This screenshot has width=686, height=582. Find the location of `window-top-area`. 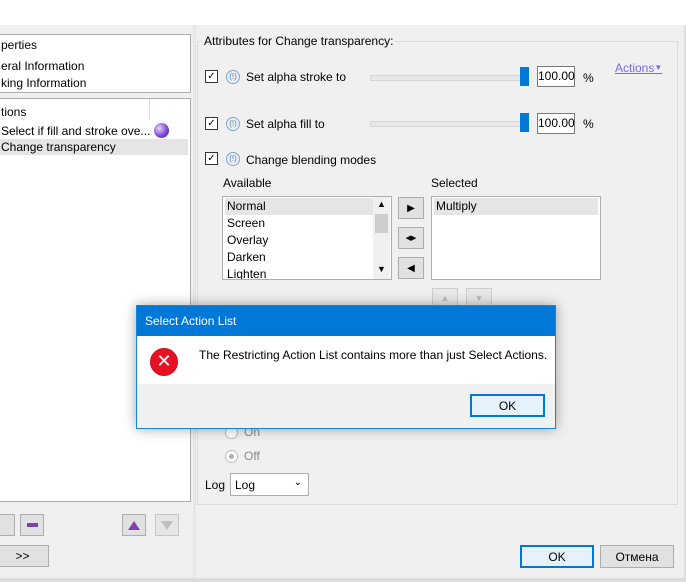

window-top-area is located at coordinates (343, 12).